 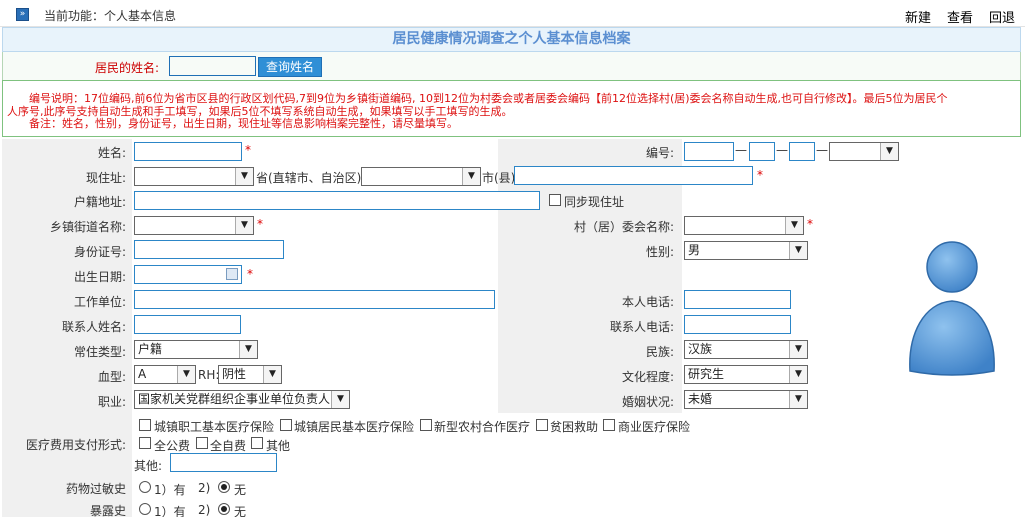 What do you see at coordinates (746, 399) in the screenshot?
I see `marital-status-select: 未婚 ▼` at bounding box center [746, 399].